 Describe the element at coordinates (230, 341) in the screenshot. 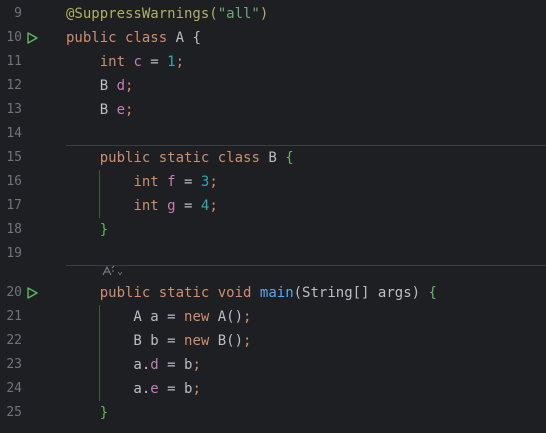

I see `code-token: B()` at that location.